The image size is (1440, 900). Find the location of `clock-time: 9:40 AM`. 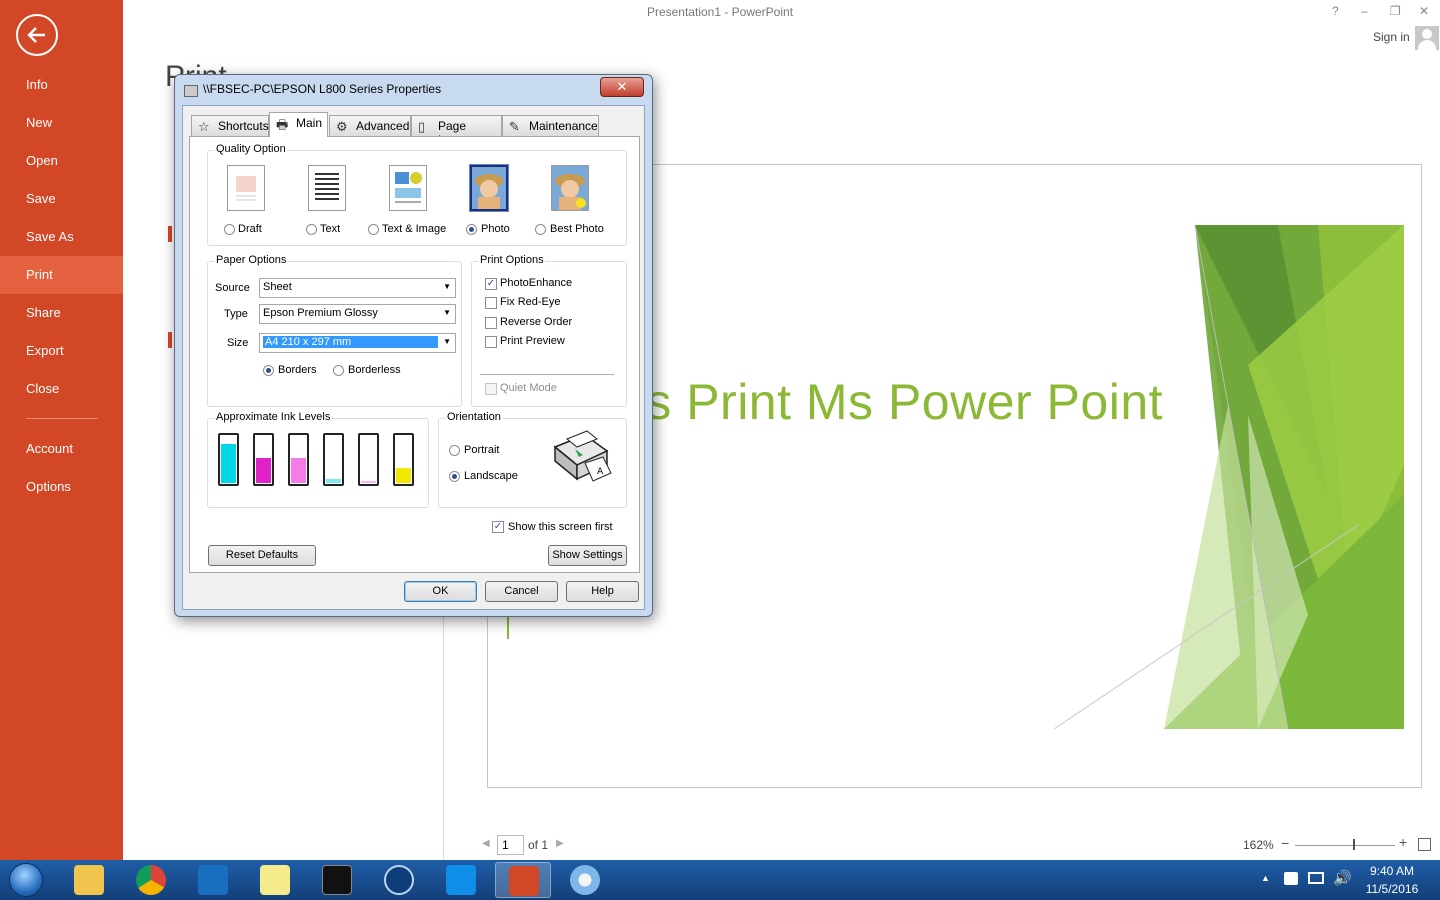

clock-time: 9:40 AM is located at coordinates (1392, 871).